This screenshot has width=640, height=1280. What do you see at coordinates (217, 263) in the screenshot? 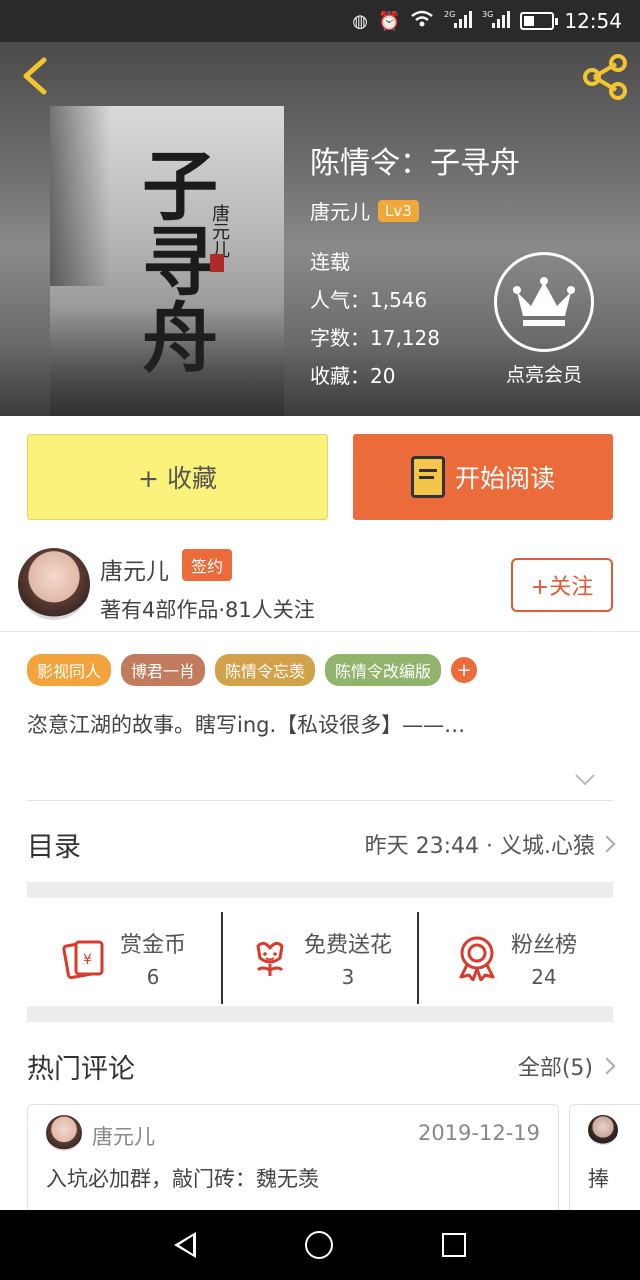
I see `cover-seal` at bounding box center [217, 263].